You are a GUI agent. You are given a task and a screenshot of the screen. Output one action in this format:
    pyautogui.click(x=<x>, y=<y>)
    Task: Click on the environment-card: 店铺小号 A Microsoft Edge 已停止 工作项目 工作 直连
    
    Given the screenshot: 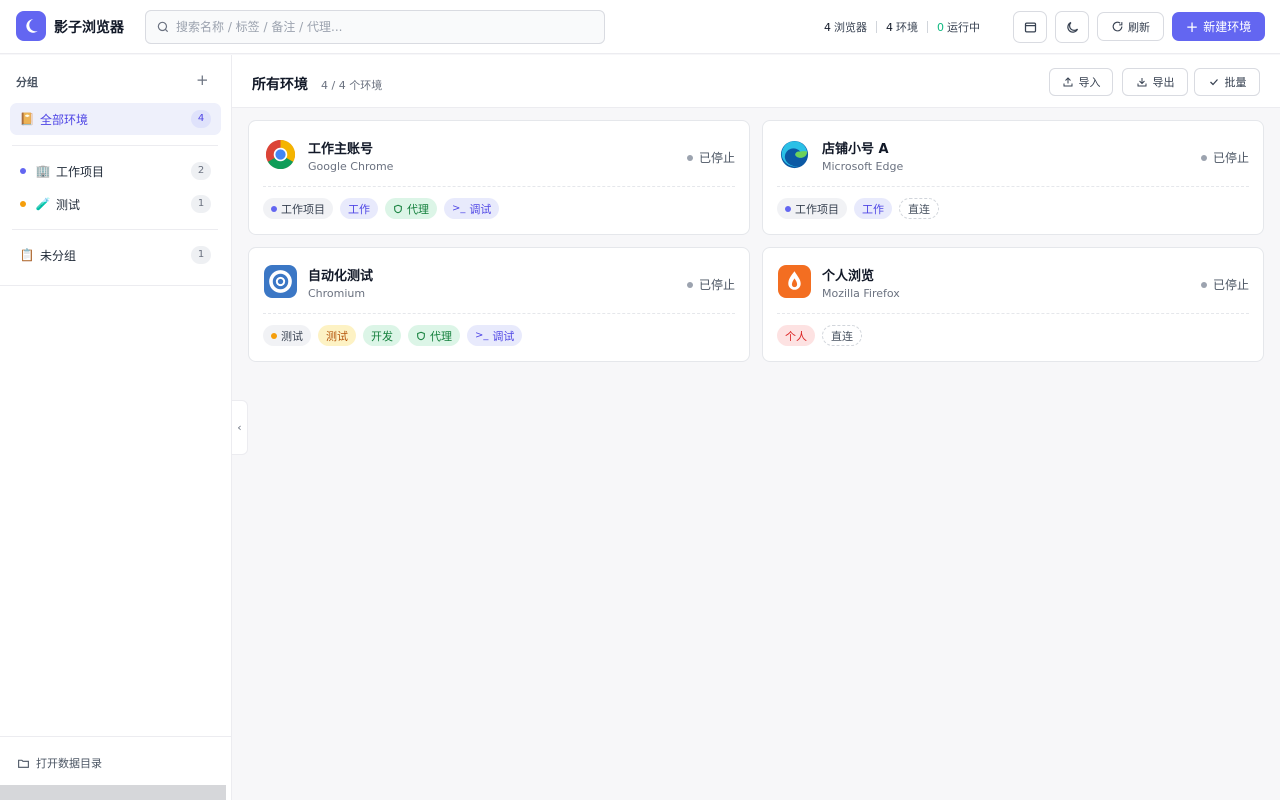 What is the action you would take?
    pyautogui.click(x=1013, y=177)
    